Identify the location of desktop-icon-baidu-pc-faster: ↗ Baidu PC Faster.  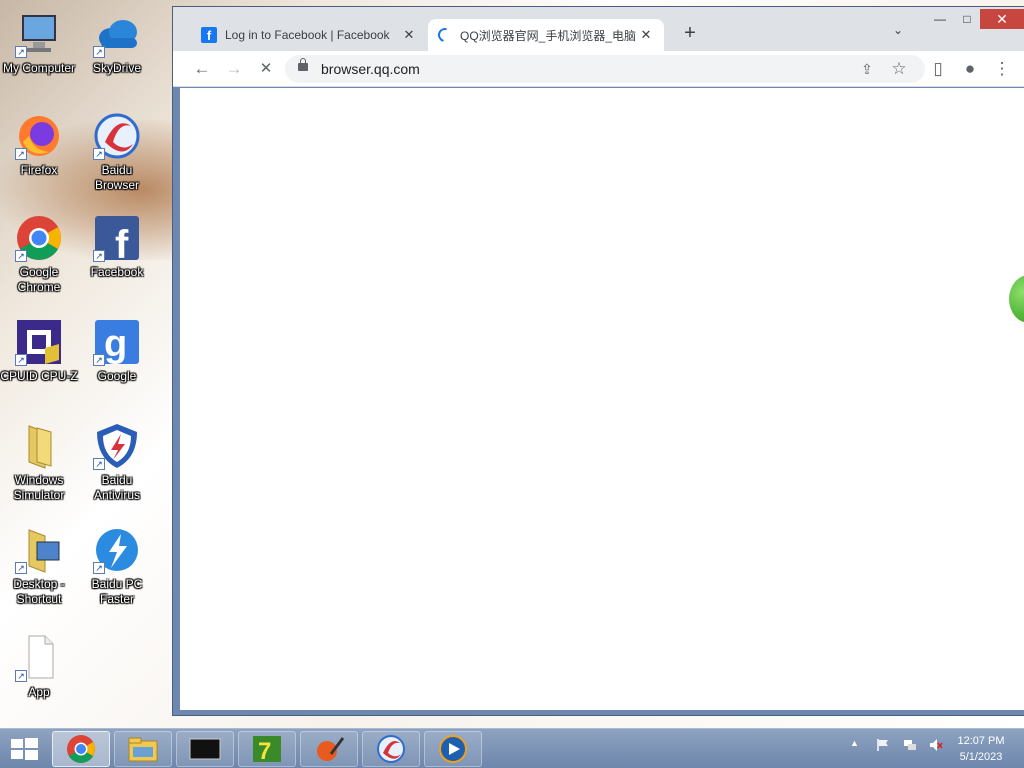
(117, 566).